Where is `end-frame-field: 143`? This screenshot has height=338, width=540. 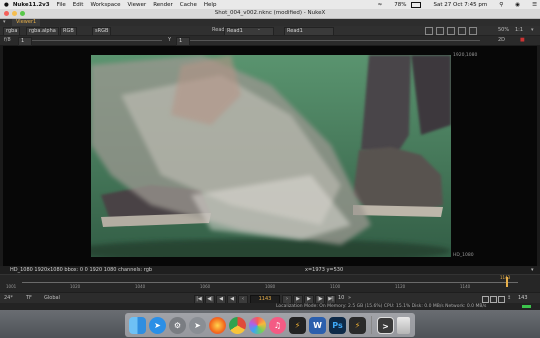 end-frame-field: 143 is located at coordinates (523, 298).